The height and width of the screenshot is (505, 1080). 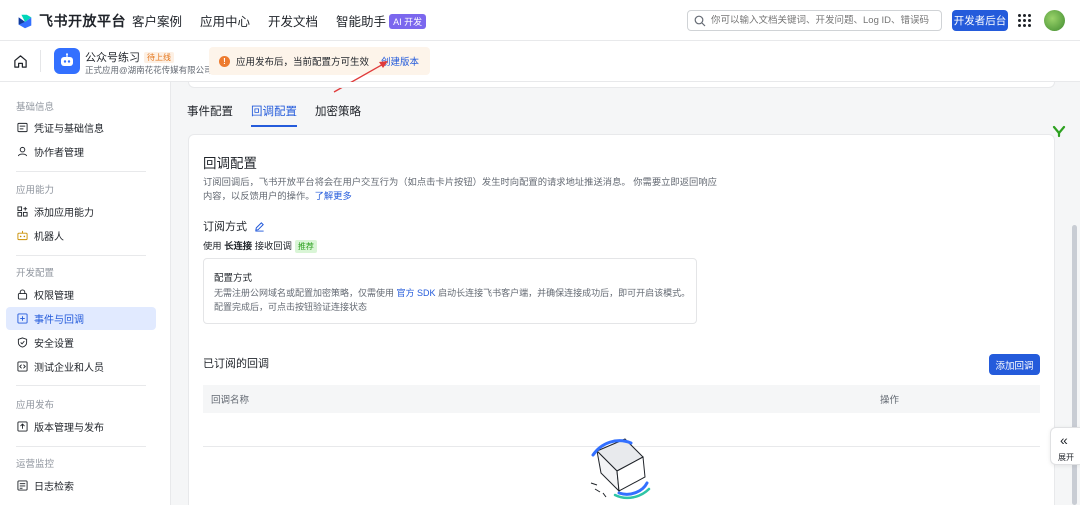 What do you see at coordinates (159, 57) in the screenshot?
I see `app-status-badge: 待上线` at bounding box center [159, 57].